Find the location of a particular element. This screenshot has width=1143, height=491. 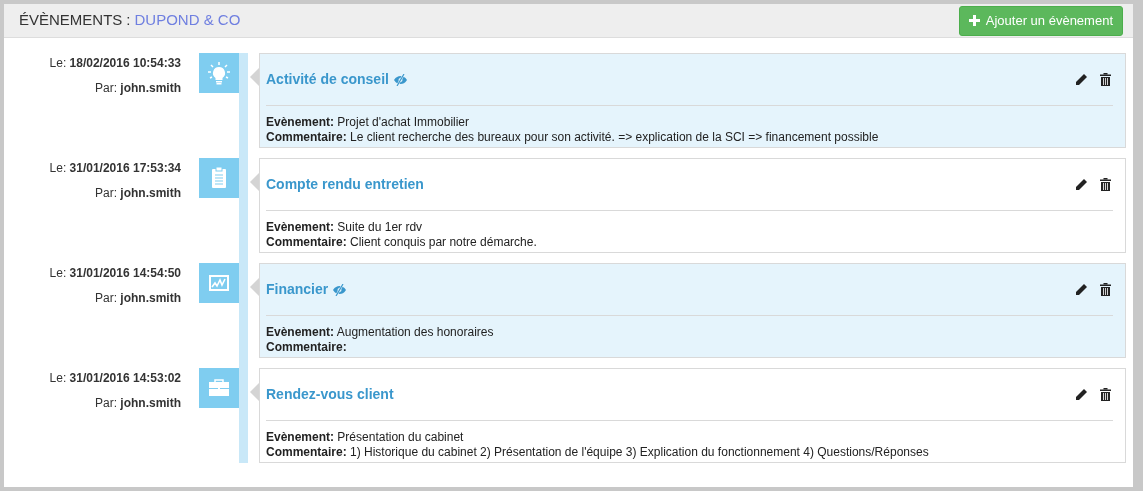

client-name: DUPOND & CO is located at coordinates (187, 20).